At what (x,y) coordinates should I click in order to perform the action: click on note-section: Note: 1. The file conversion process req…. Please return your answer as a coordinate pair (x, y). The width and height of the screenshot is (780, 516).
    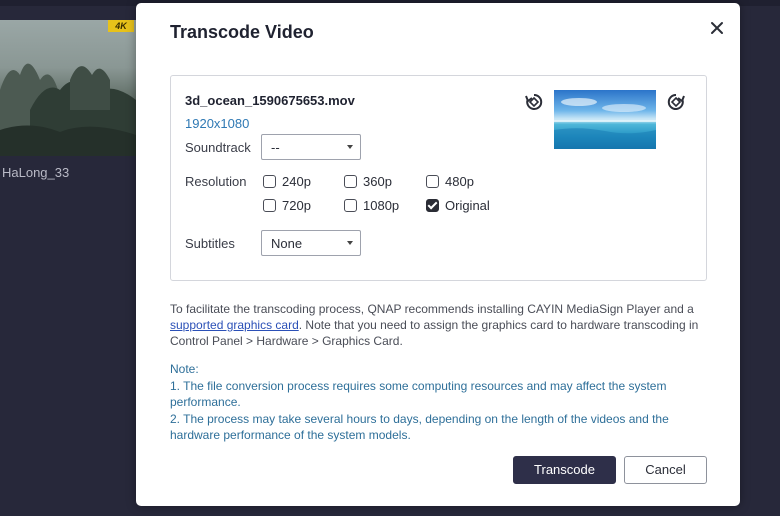
    Looking at the image, I should click on (440, 402).